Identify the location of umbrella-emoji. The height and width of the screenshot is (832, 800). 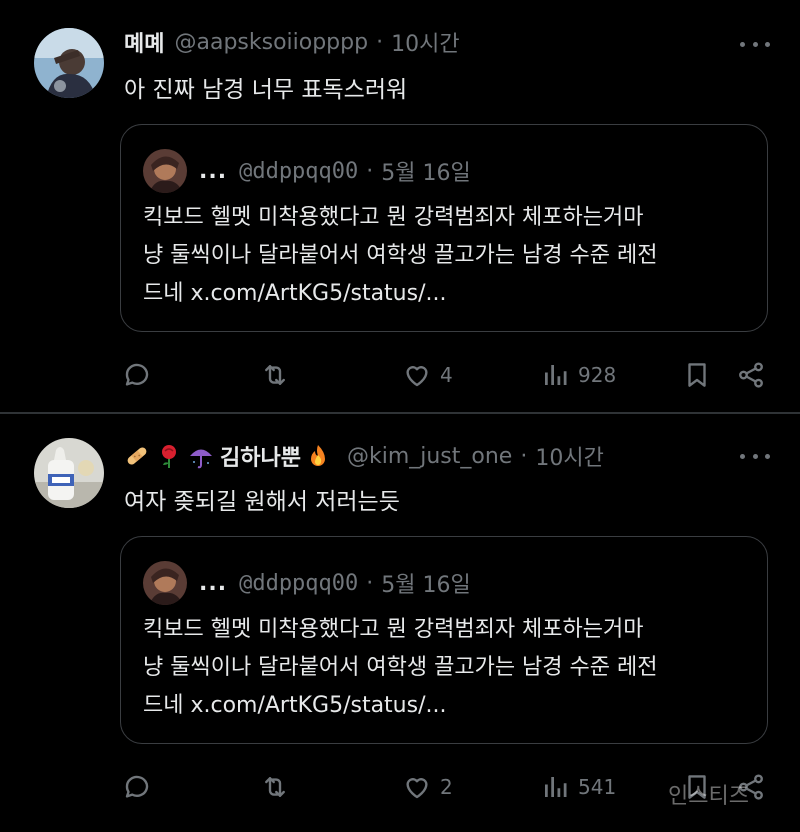
(201, 456).